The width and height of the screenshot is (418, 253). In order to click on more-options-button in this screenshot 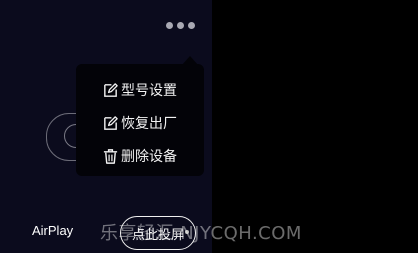, I will do `click(183, 25)`.